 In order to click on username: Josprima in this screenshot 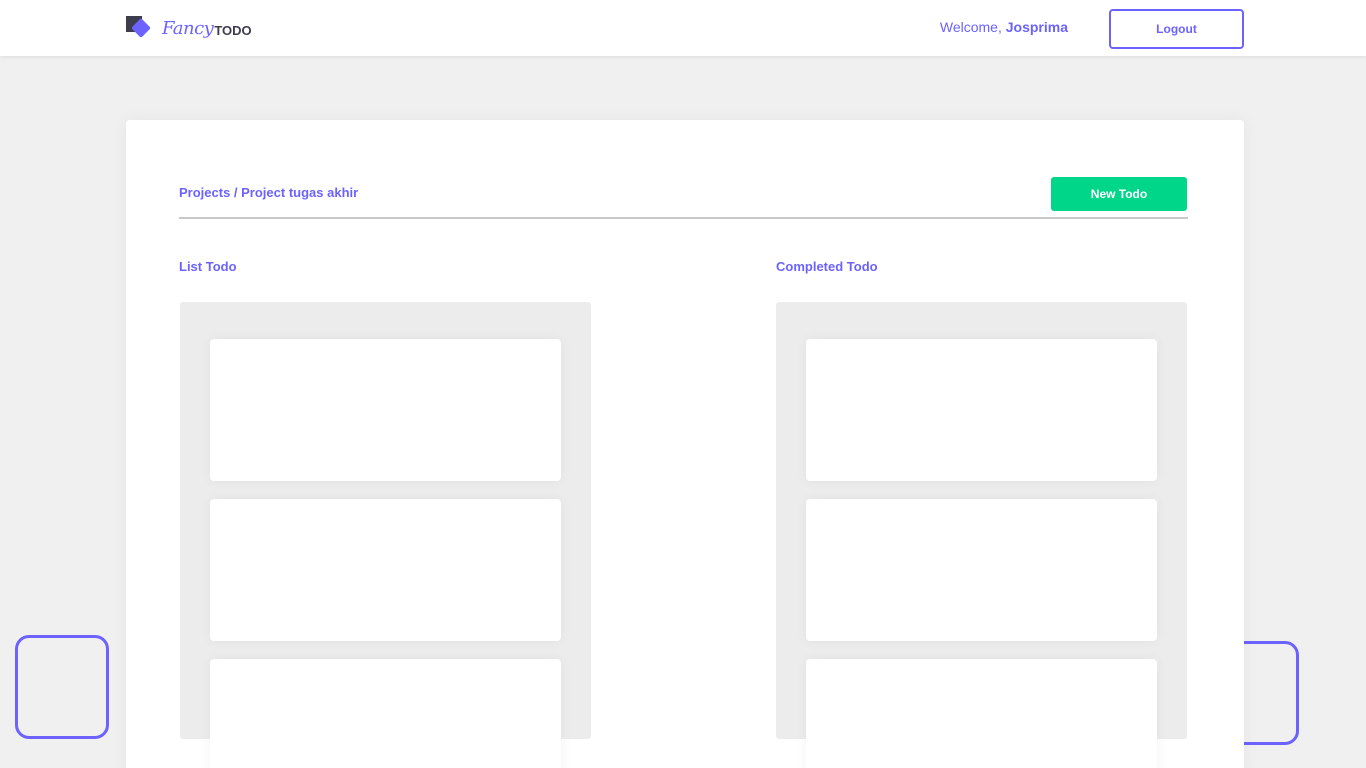, I will do `click(1036, 27)`.